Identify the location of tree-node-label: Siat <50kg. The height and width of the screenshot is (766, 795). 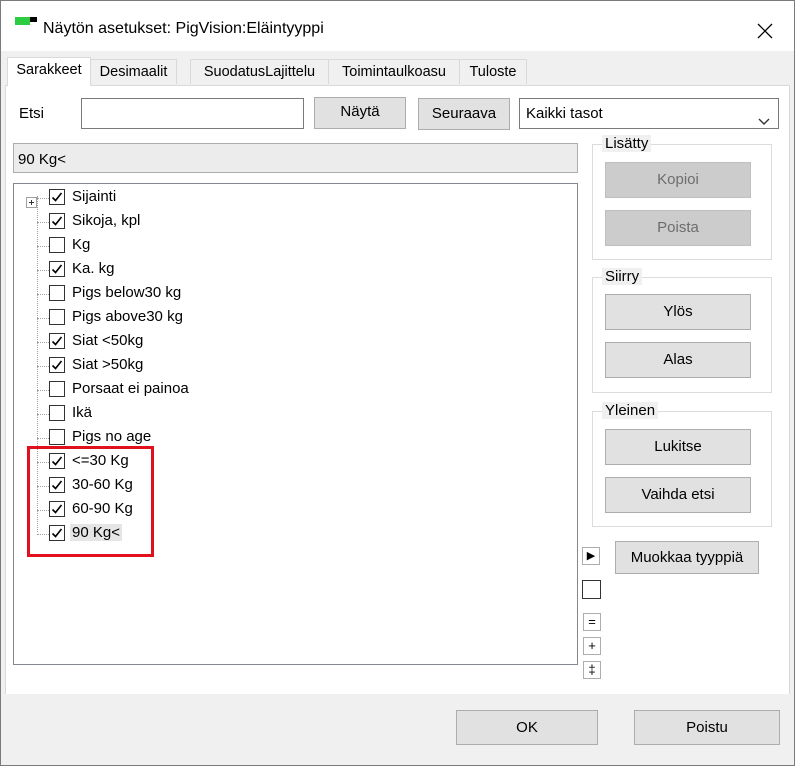
(108, 340).